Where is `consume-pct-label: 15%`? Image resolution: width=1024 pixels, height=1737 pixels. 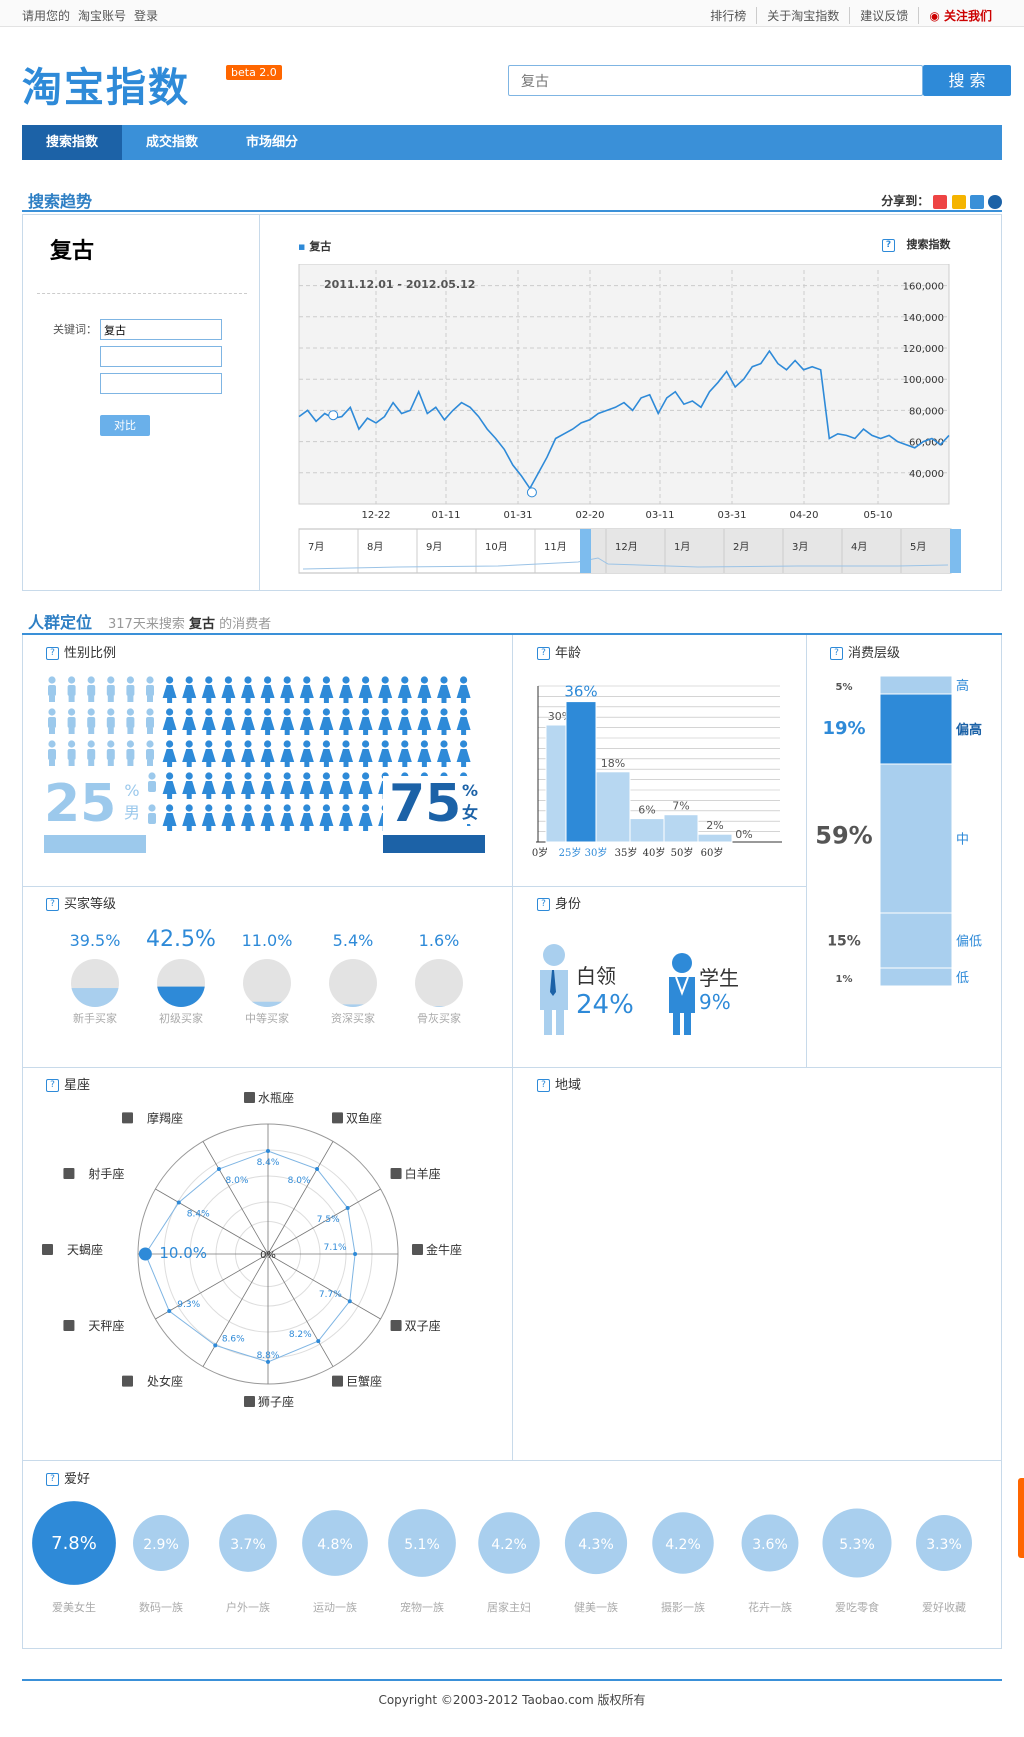 consume-pct-label: 15% is located at coordinates (844, 942).